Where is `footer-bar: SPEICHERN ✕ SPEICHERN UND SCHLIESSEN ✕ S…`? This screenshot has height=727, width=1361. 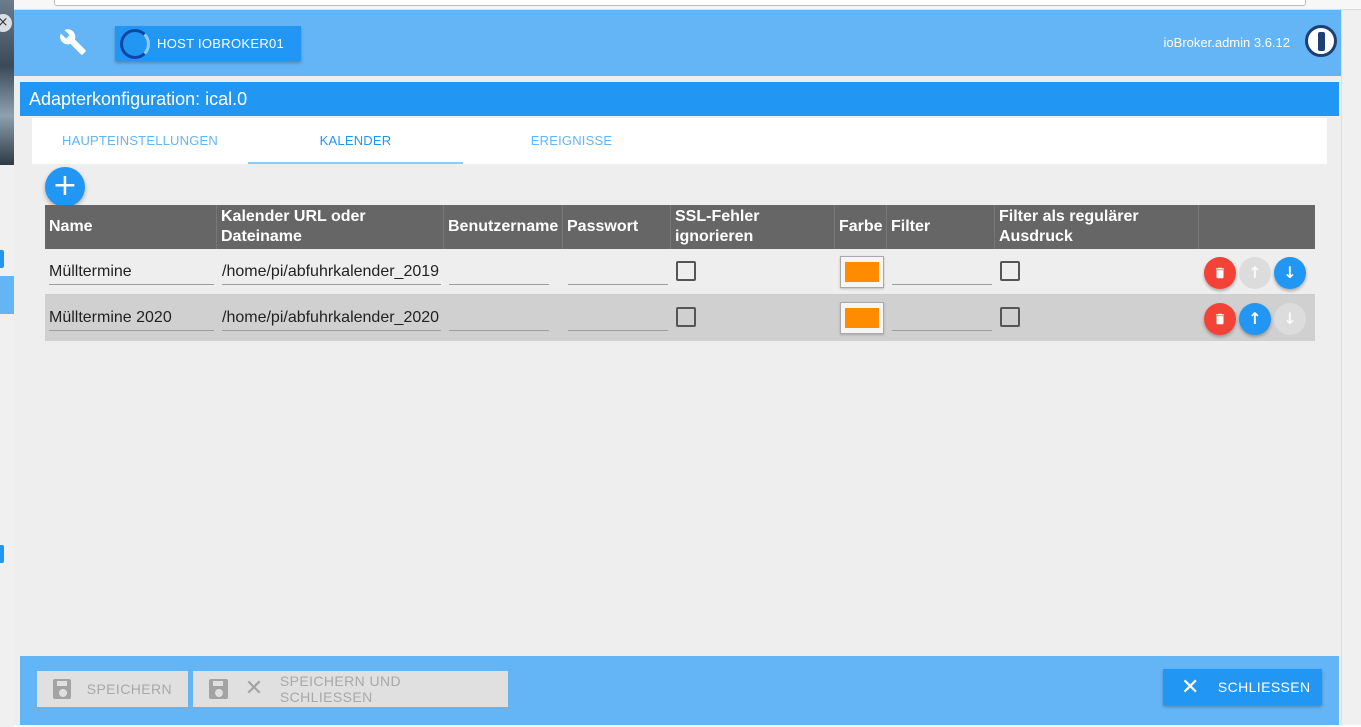
footer-bar: SPEICHERN ✕ SPEICHERN UND SCHLIESSEN ✕ S… is located at coordinates (679, 690).